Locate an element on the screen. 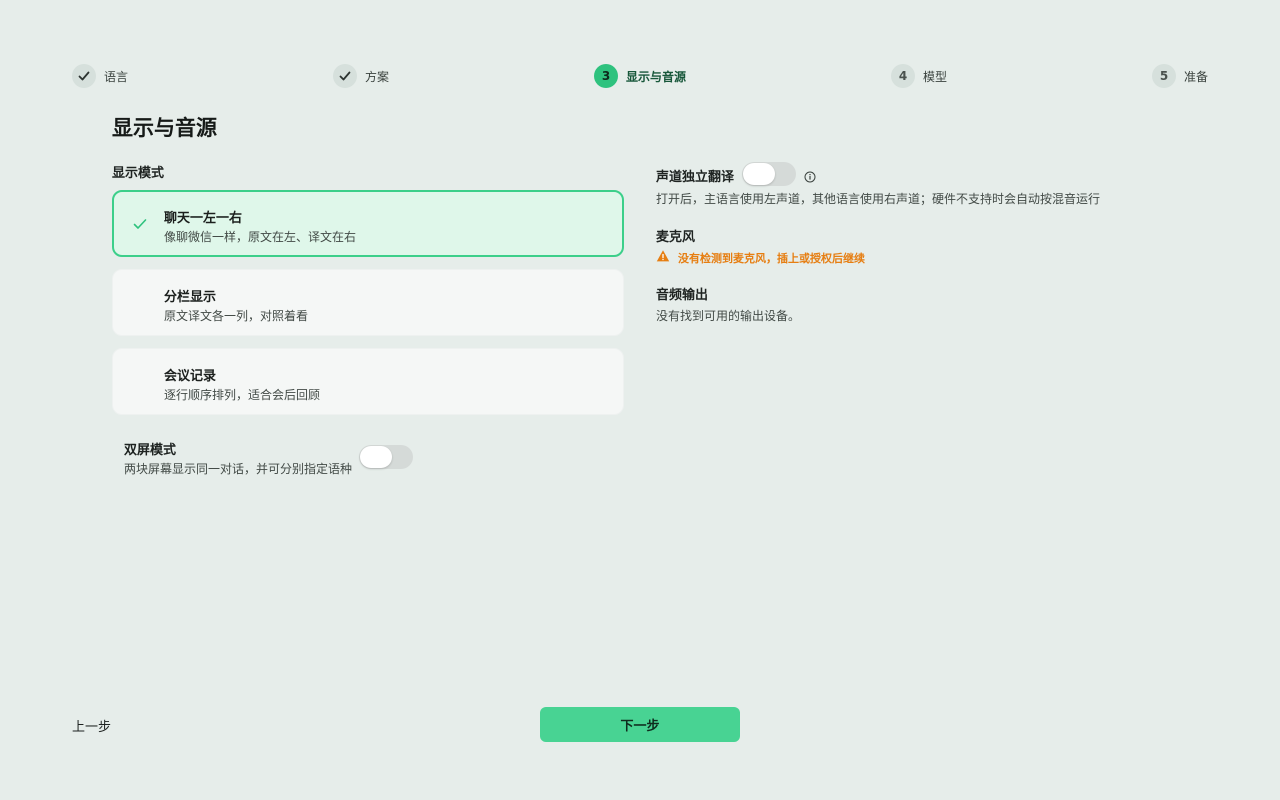 This screenshot has height=800, width=1280. step-label: 语言 is located at coordinates (116, 76).